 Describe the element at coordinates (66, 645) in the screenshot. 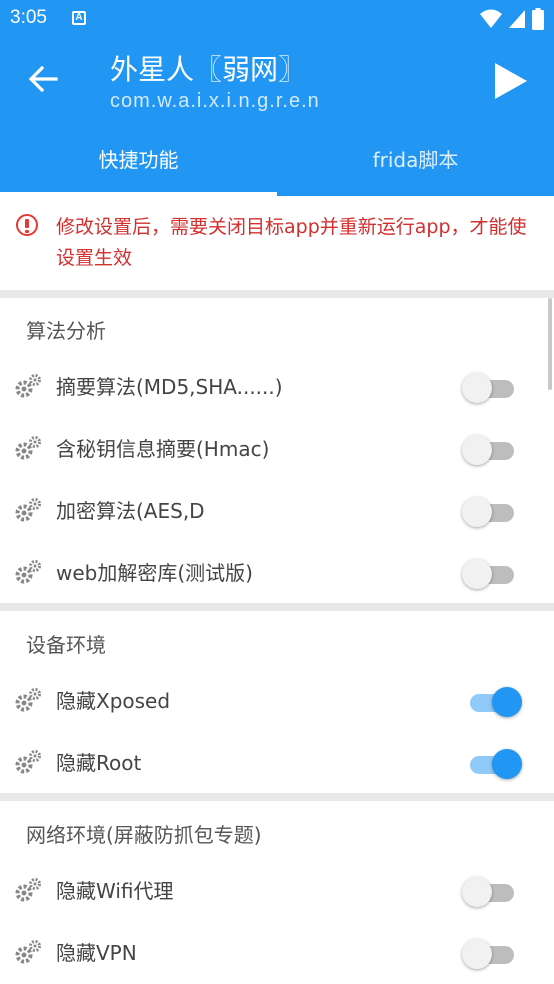

I see `section-title-device-env: 设备环境` at that location.